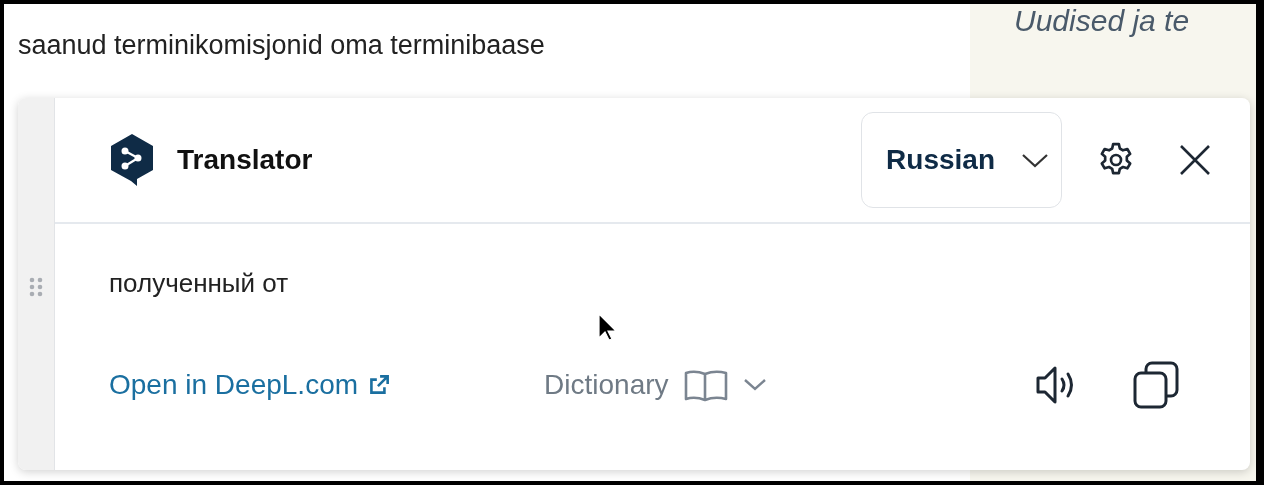  I want to click on logo-icon, so click(132, 160).